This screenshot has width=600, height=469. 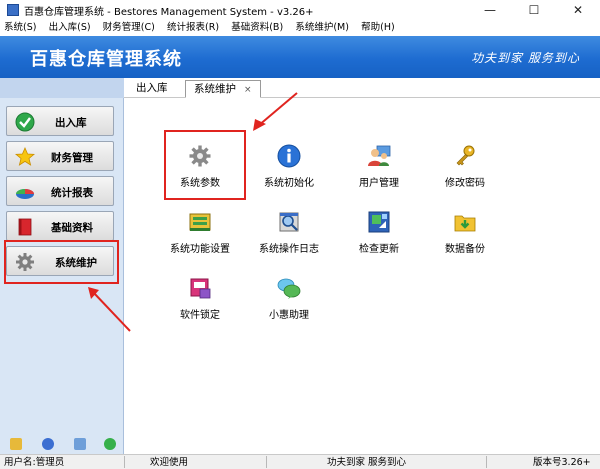 I want to click on status-version: 版本号3.26+, so click(x=562, y=462).